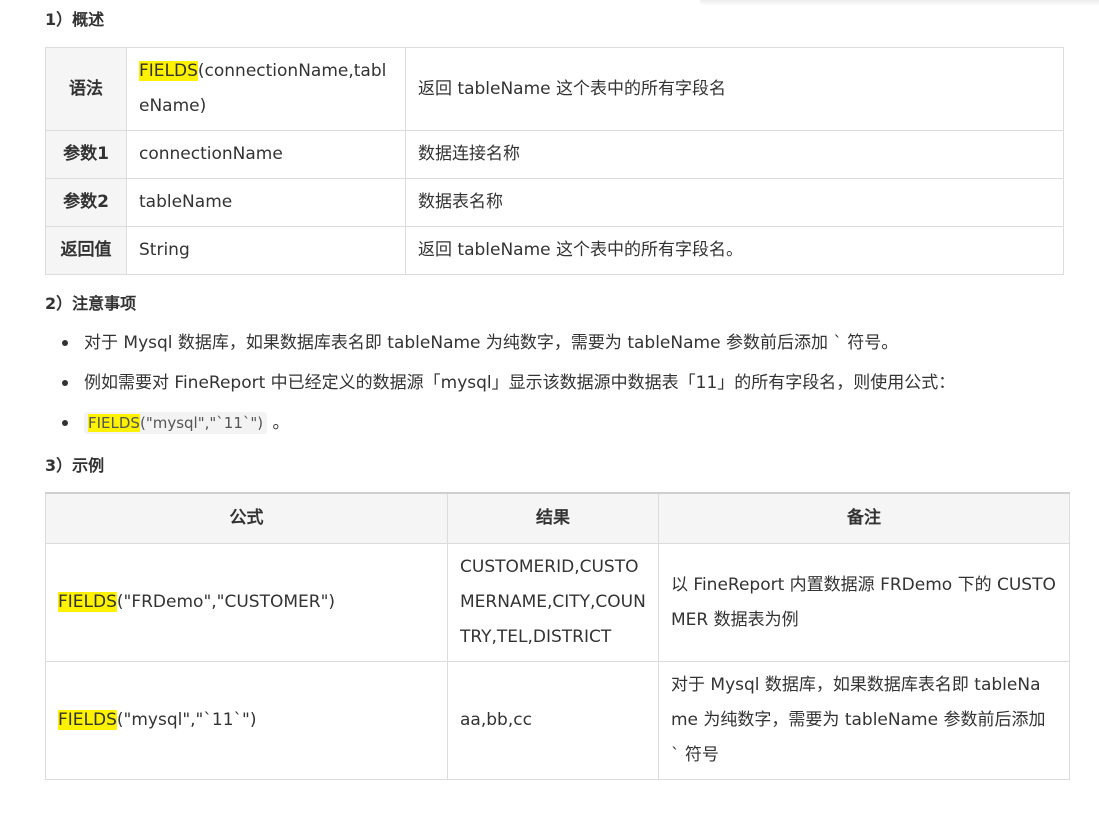 The height and width of the screenshot is (832, 1099). I want to click on row-value: String, so click(266, 250).